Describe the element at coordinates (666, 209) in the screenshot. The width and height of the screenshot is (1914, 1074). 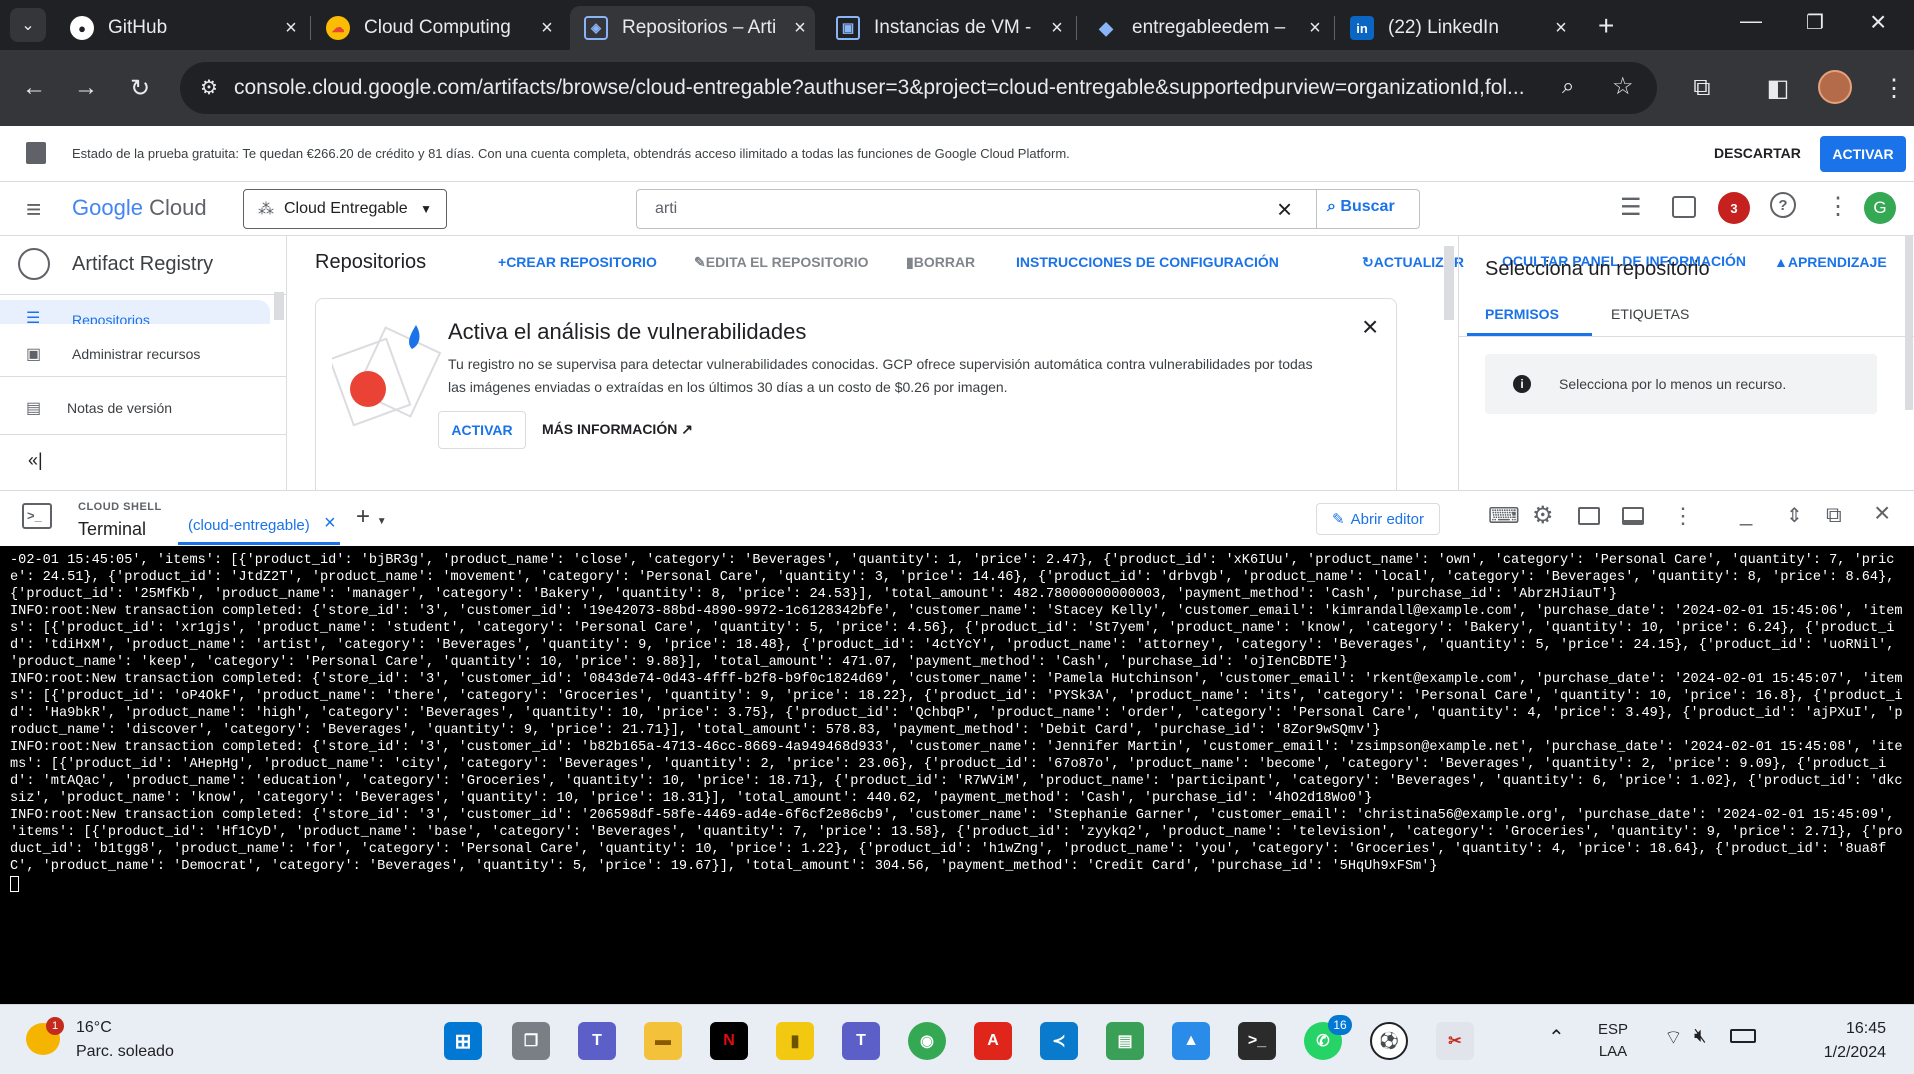
I see `search-input: arti` at that location.